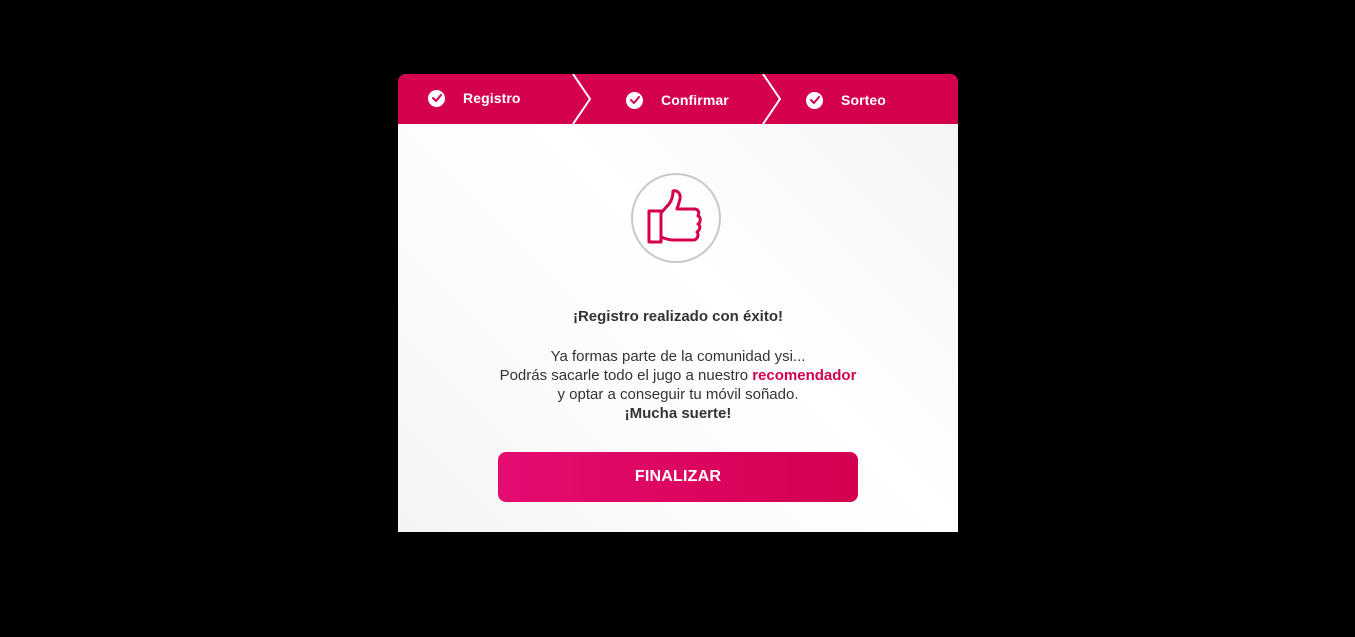 The image size is (1355, 637). What do you see at coordinates (804, 375) in the screenshot?
I see `recomendador-link: recomendador` at bounding box center [804, 375].